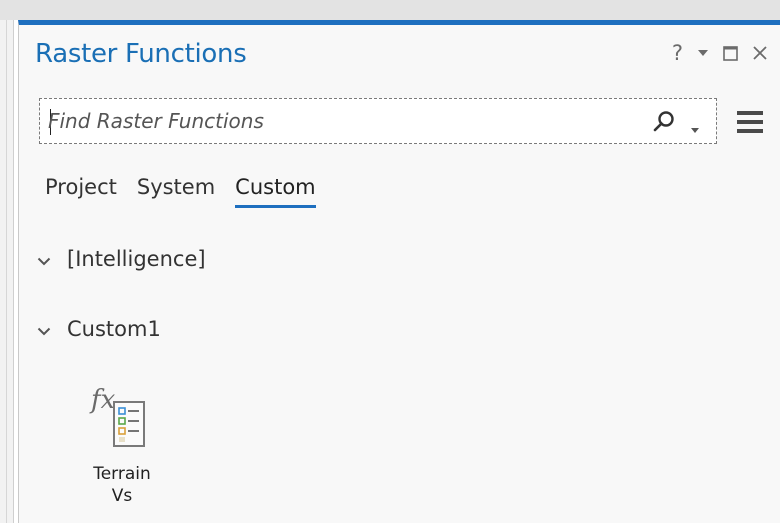  Describe the element at coordinates (136, 259) in the screenshot. I see `group-label: [Intelligence]` at that location.